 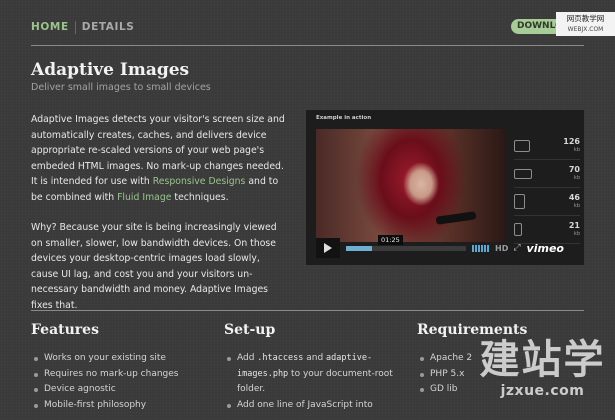 What do you see at coordinates (250, 330) in the screenshot?
I see `setup-heading: Set-up` at bounding box center [250, 330].